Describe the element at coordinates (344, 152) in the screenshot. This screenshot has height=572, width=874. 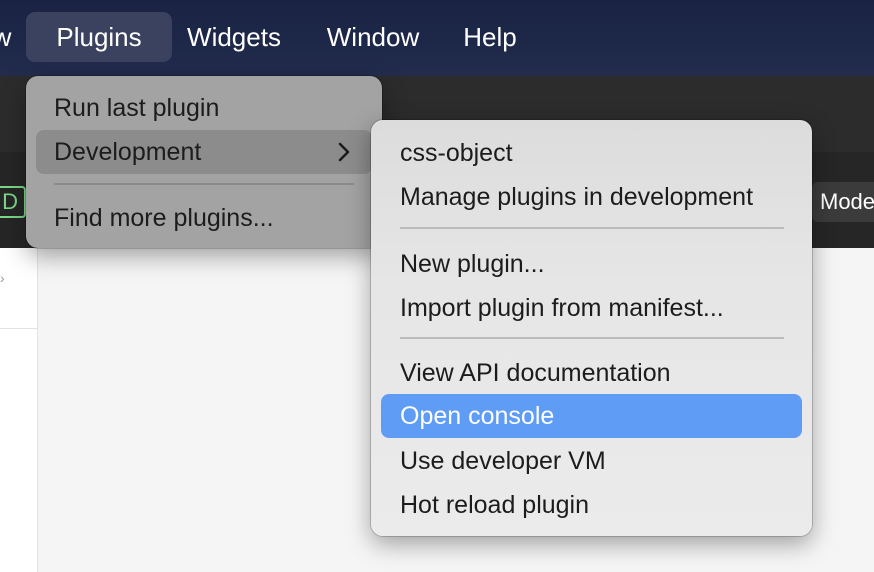
I see `chevron-right-icon` at that location.